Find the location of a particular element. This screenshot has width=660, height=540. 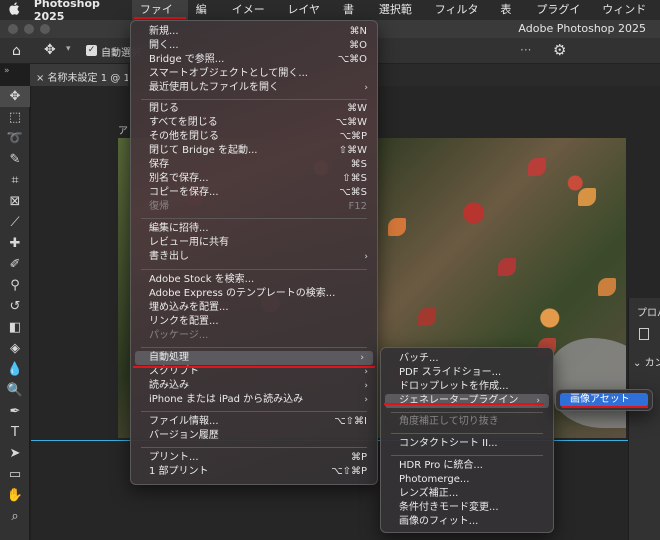

menu-item-generator-plugin: ジェネレータープラグイン › is located at coordinates (467, 401).